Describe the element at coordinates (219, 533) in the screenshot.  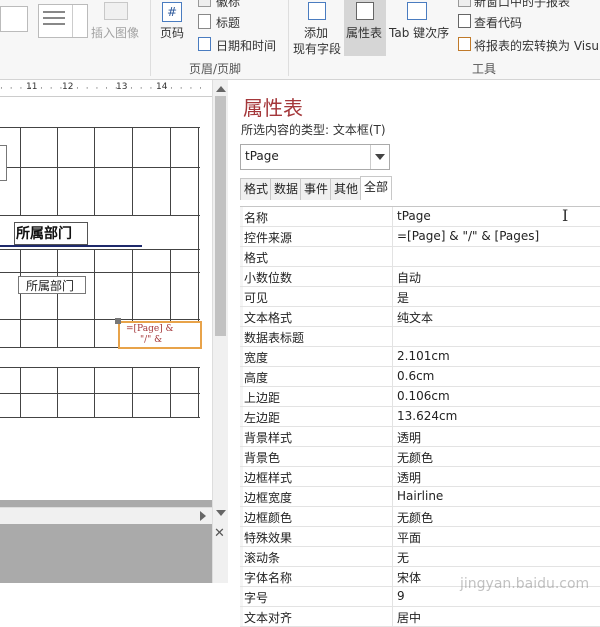
I see `close-pane-icon: ✕` at that location.